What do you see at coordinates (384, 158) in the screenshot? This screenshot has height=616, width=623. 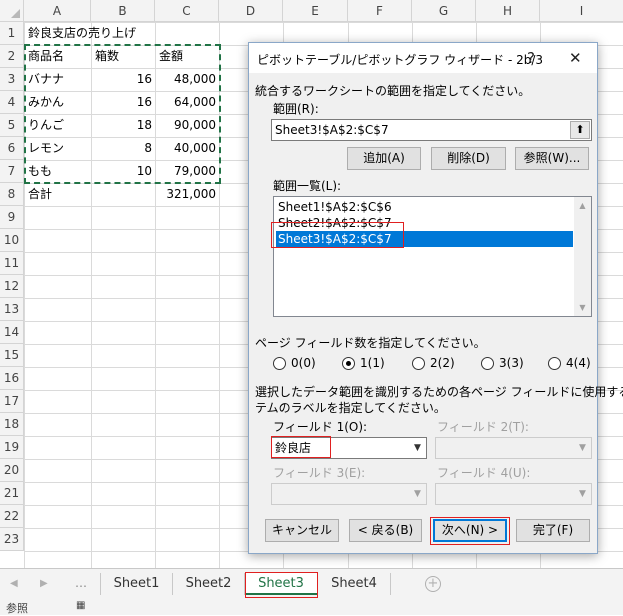 I see `add-range-button: 追加(A)` at bounding box center [384, 158].